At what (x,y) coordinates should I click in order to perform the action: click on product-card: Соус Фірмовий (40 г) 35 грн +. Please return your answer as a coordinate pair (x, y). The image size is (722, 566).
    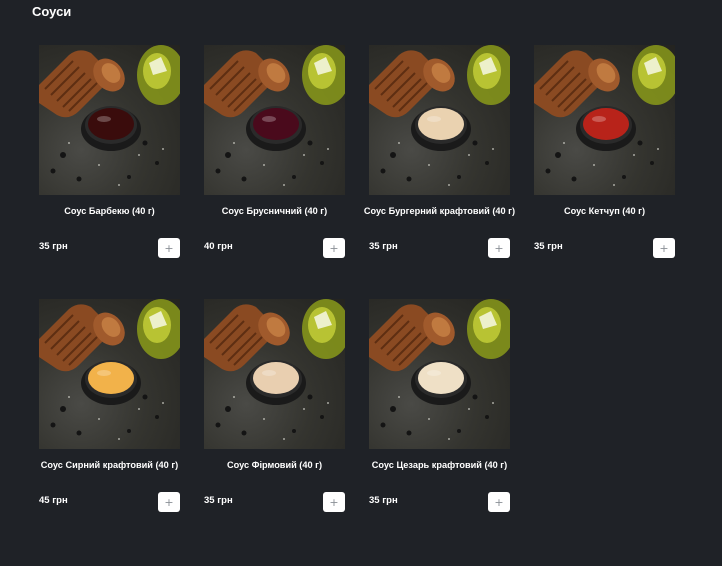
    Looking at the image, I should click on (274, 405).